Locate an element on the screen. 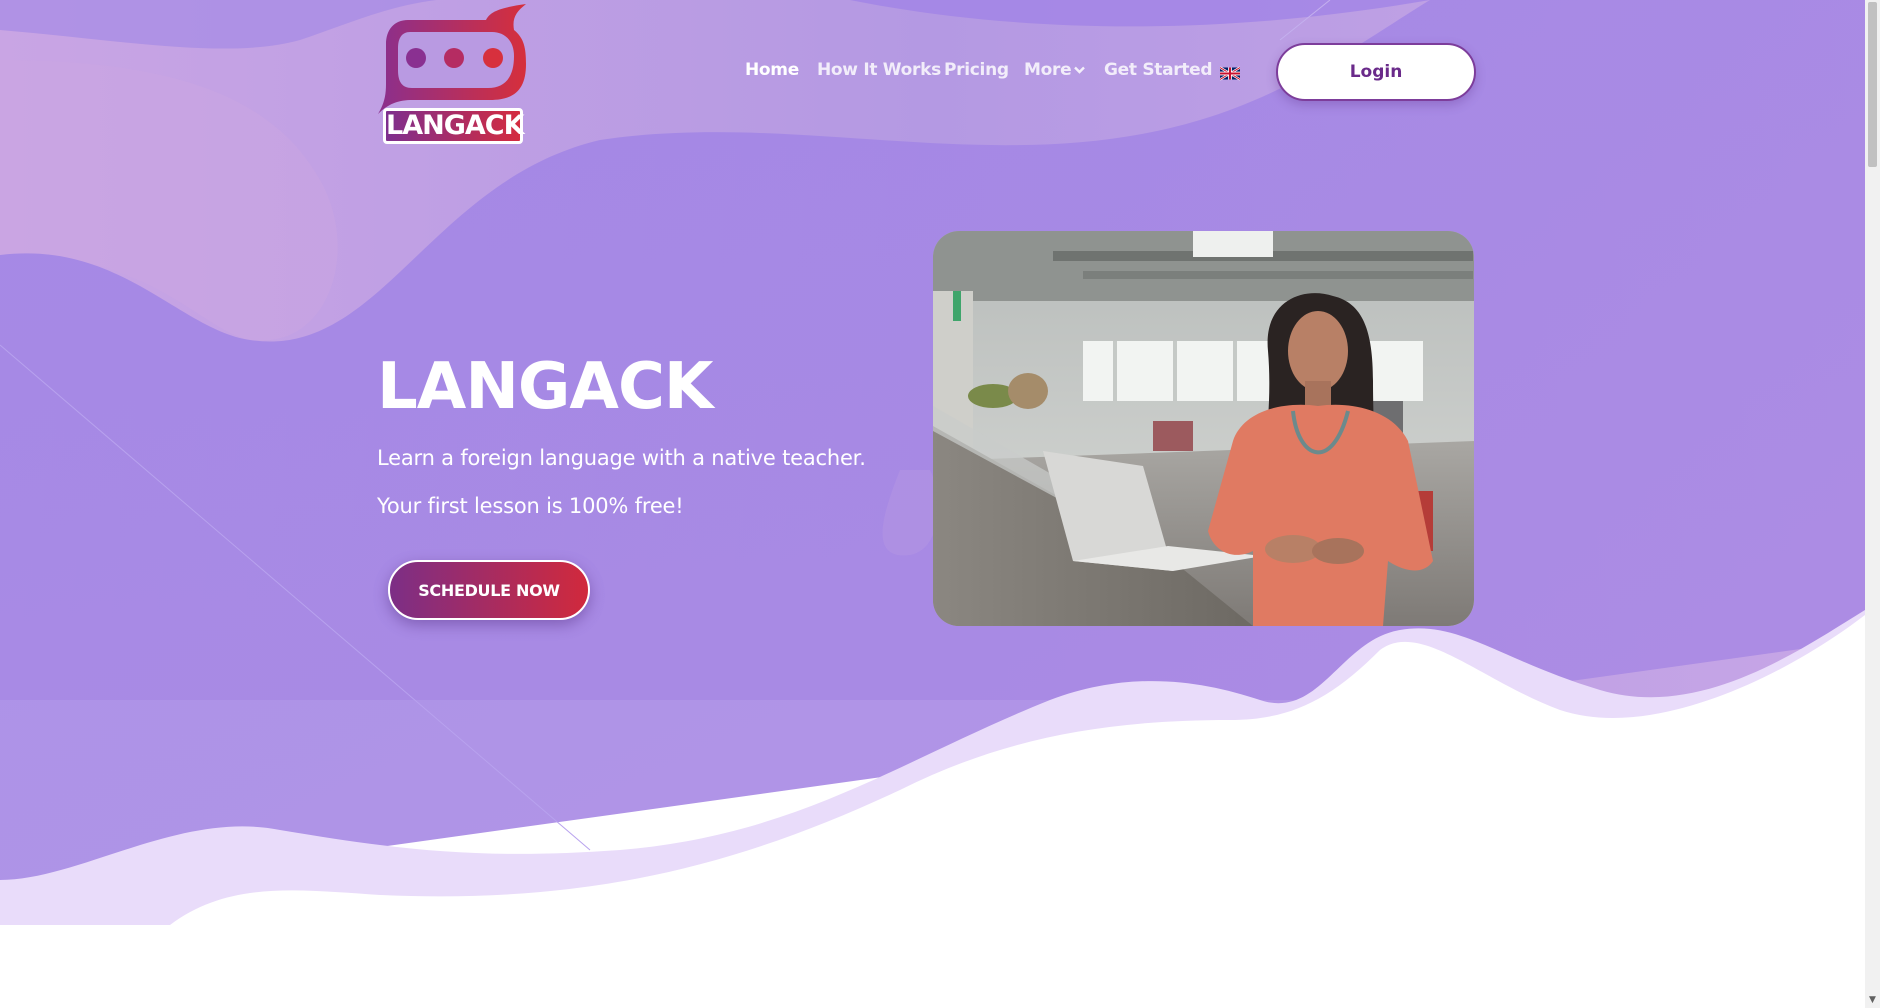 This screenshot has height=1008, width=1880. login-button: Login is located at coordinates (1376, 72).